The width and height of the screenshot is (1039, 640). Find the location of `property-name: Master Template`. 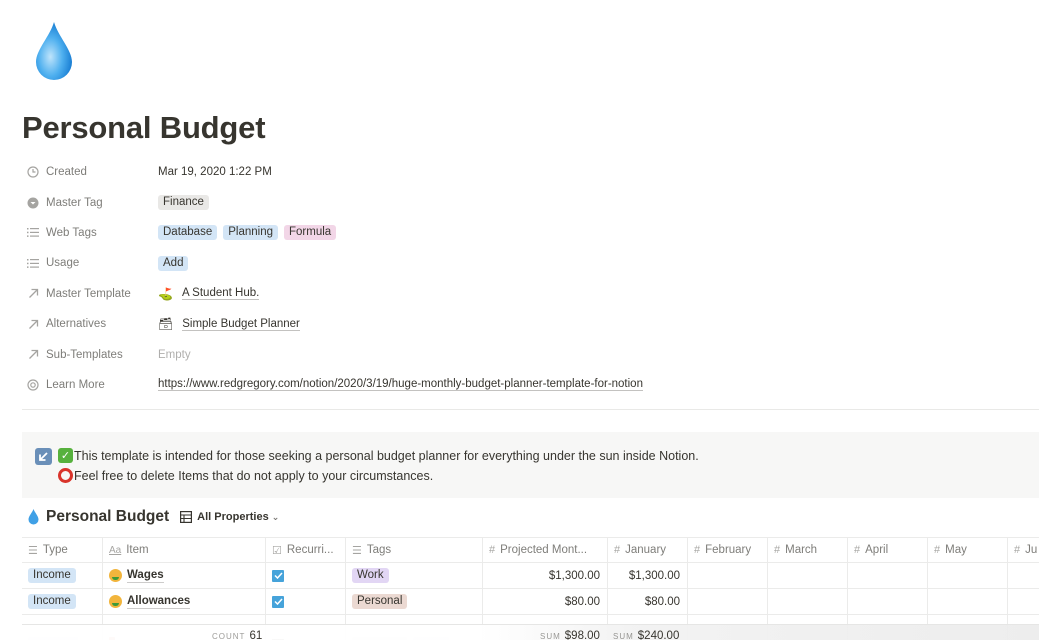

property-name: Master Template is located at coordinates (90, 294).